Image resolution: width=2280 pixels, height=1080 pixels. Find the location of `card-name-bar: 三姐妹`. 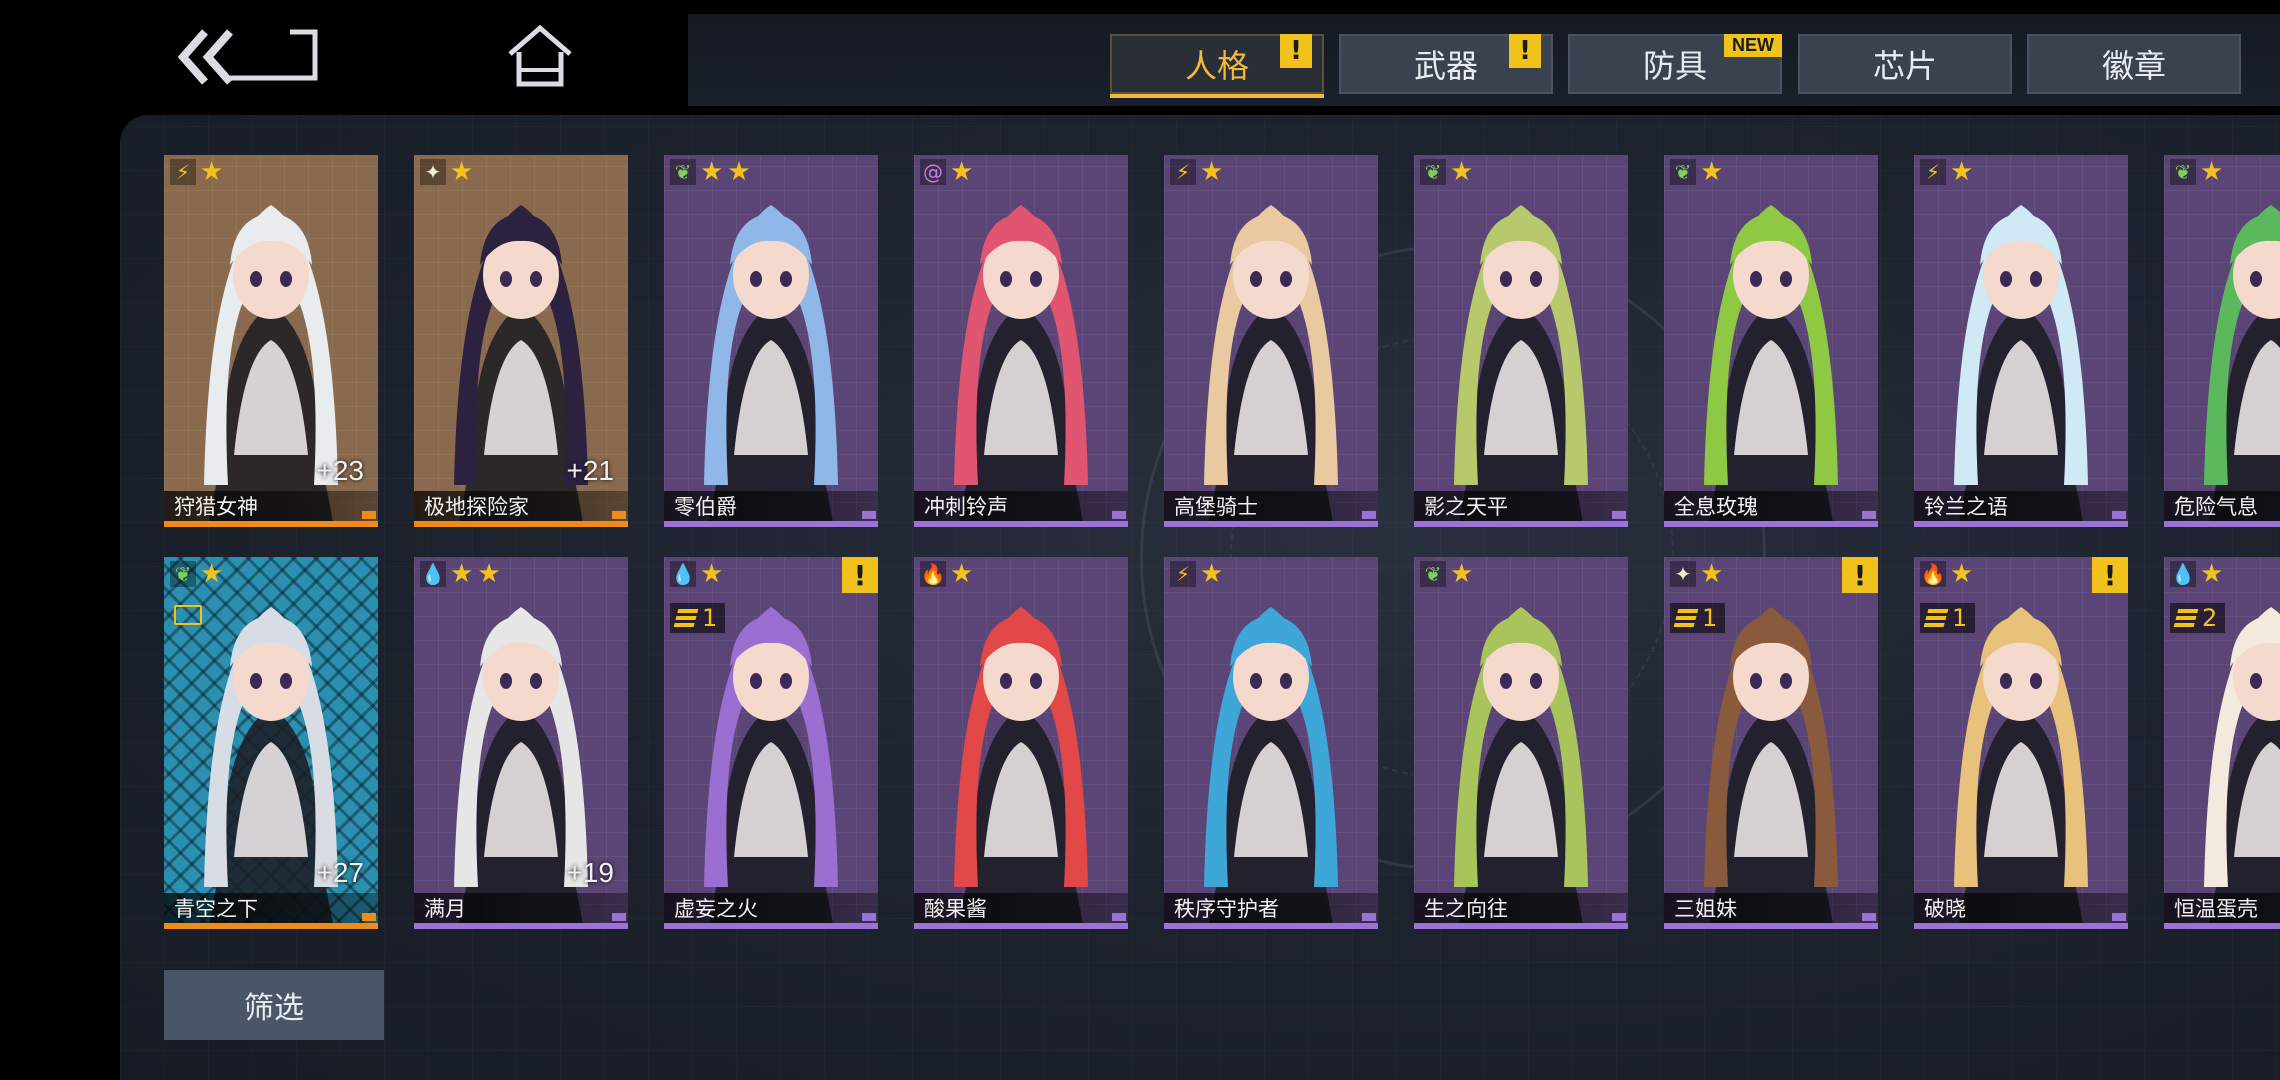

card-name-bar: 三姐妹 is located at coordinates (1771, 908).